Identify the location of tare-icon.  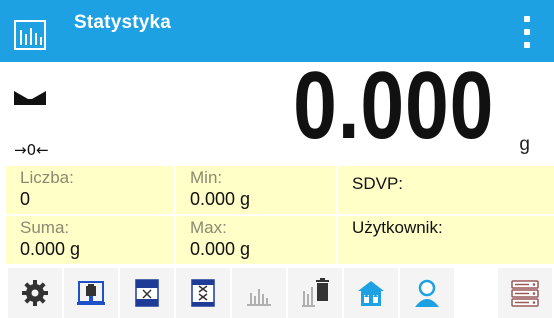
(91, 293).